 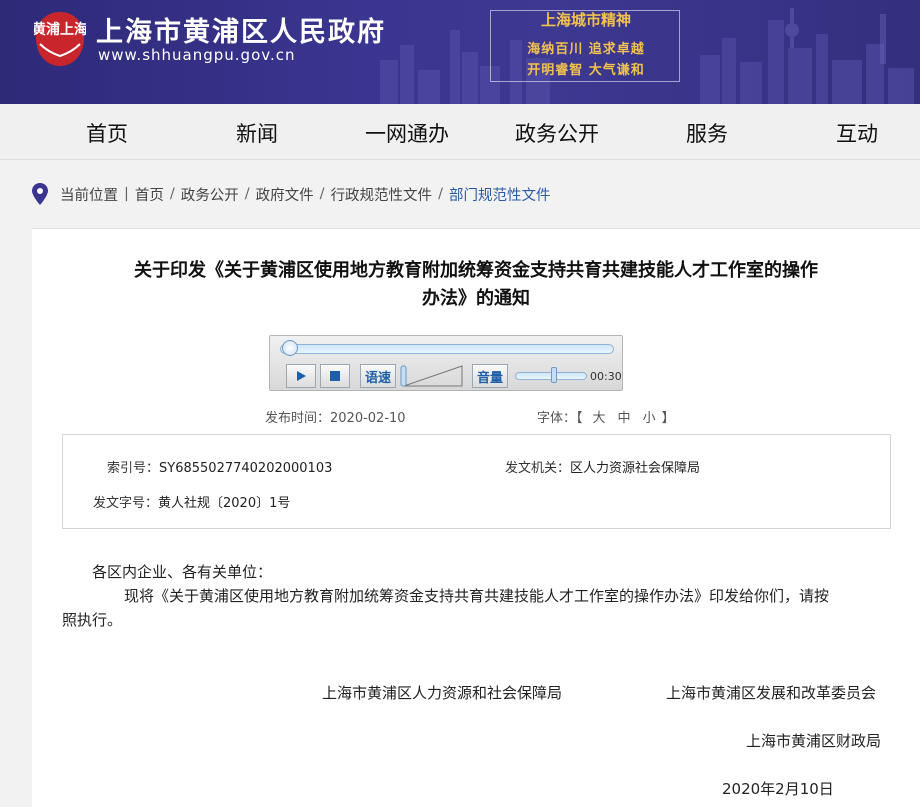 What do you see at coordinates (182, 572) in the screenshot?
I see `salutation: 各区内企业、各有关单位：` at bounding box center [182, 572].